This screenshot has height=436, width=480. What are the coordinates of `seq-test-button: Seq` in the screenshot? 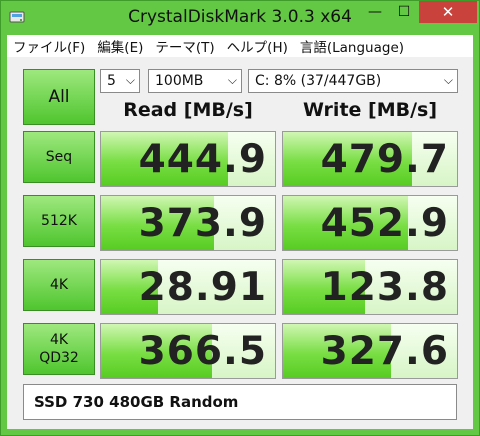 It's located at (59, 157).